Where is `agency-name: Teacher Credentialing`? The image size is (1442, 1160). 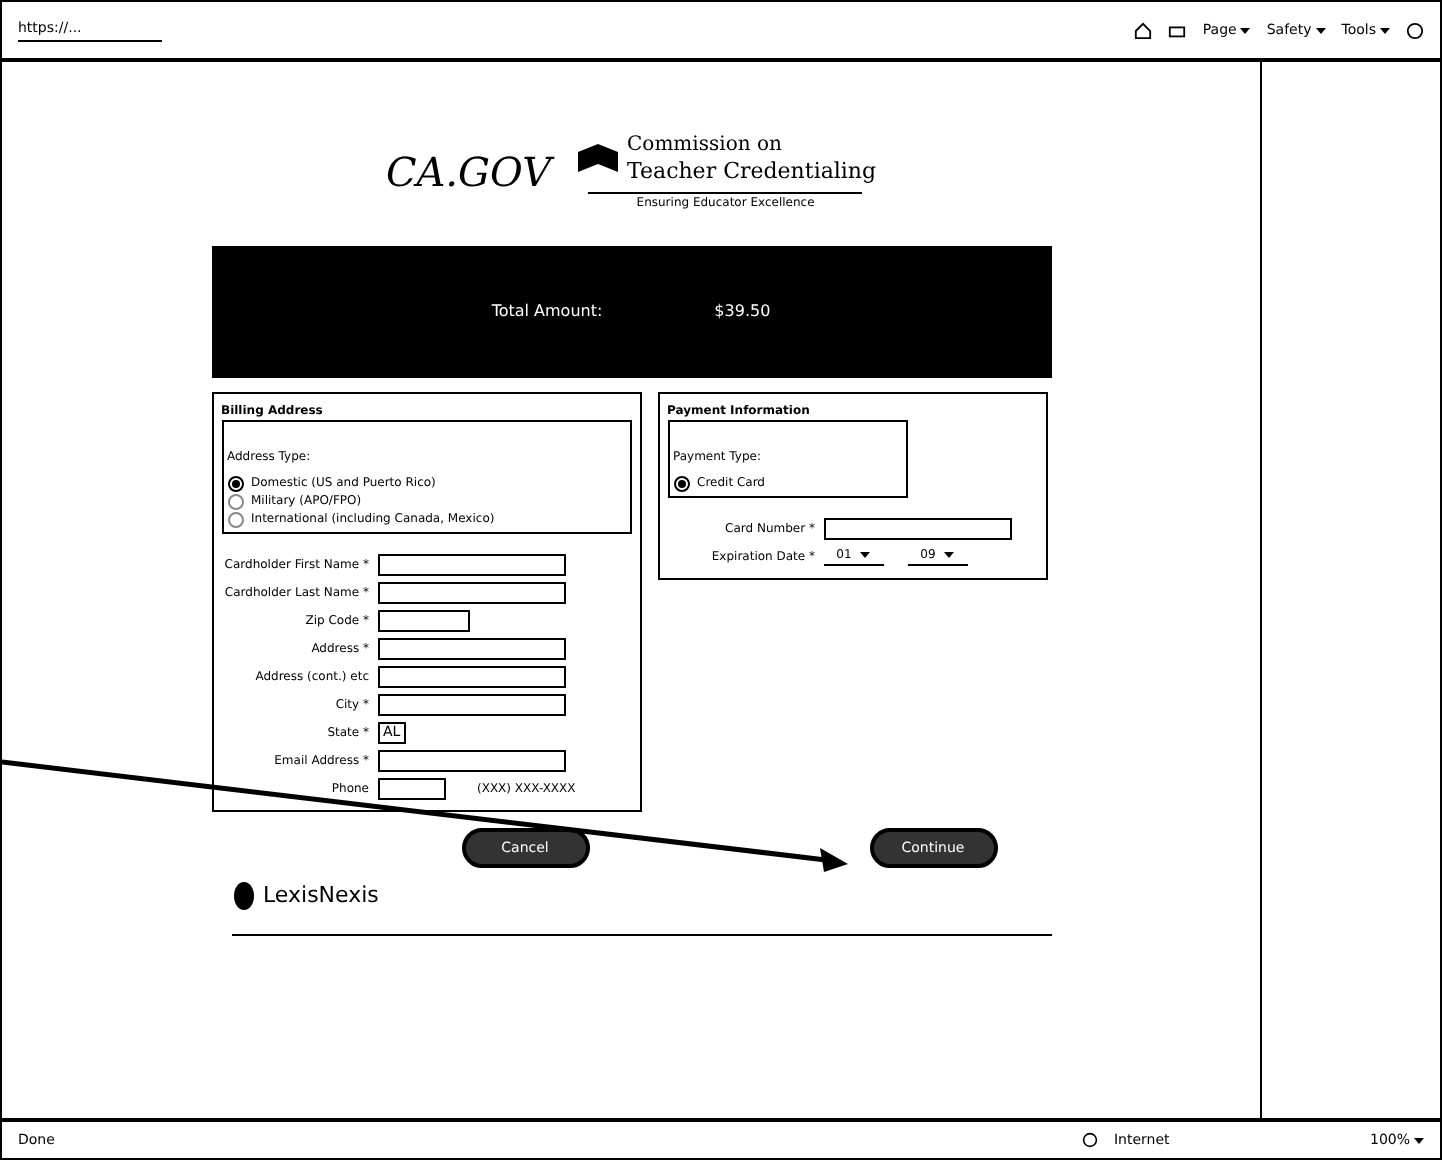 agency-name: Teacher Credentialing is located at coordinates (752, 170).